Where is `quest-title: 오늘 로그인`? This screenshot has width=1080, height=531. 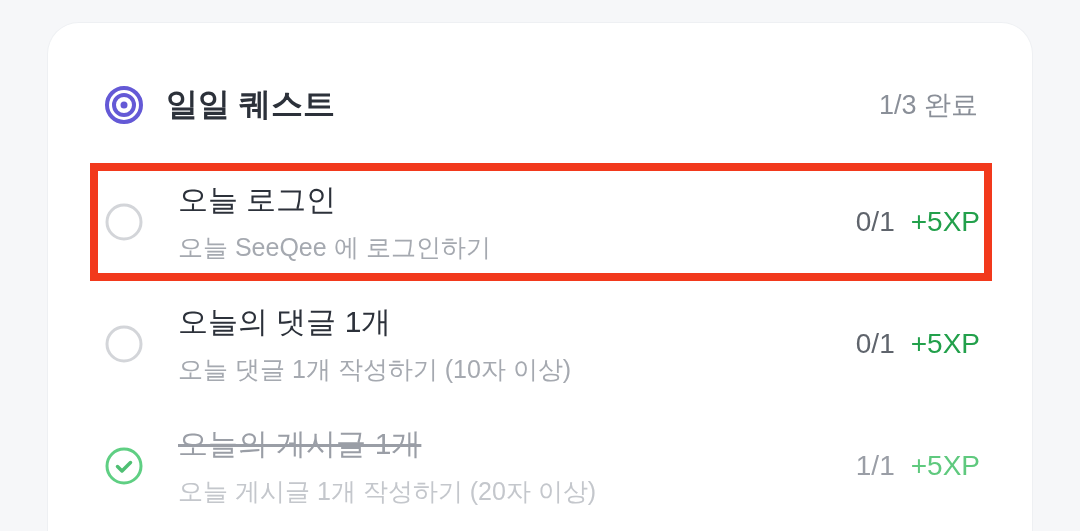
quest-title: 오늘 로그인 is located at coordinates (257, 200).